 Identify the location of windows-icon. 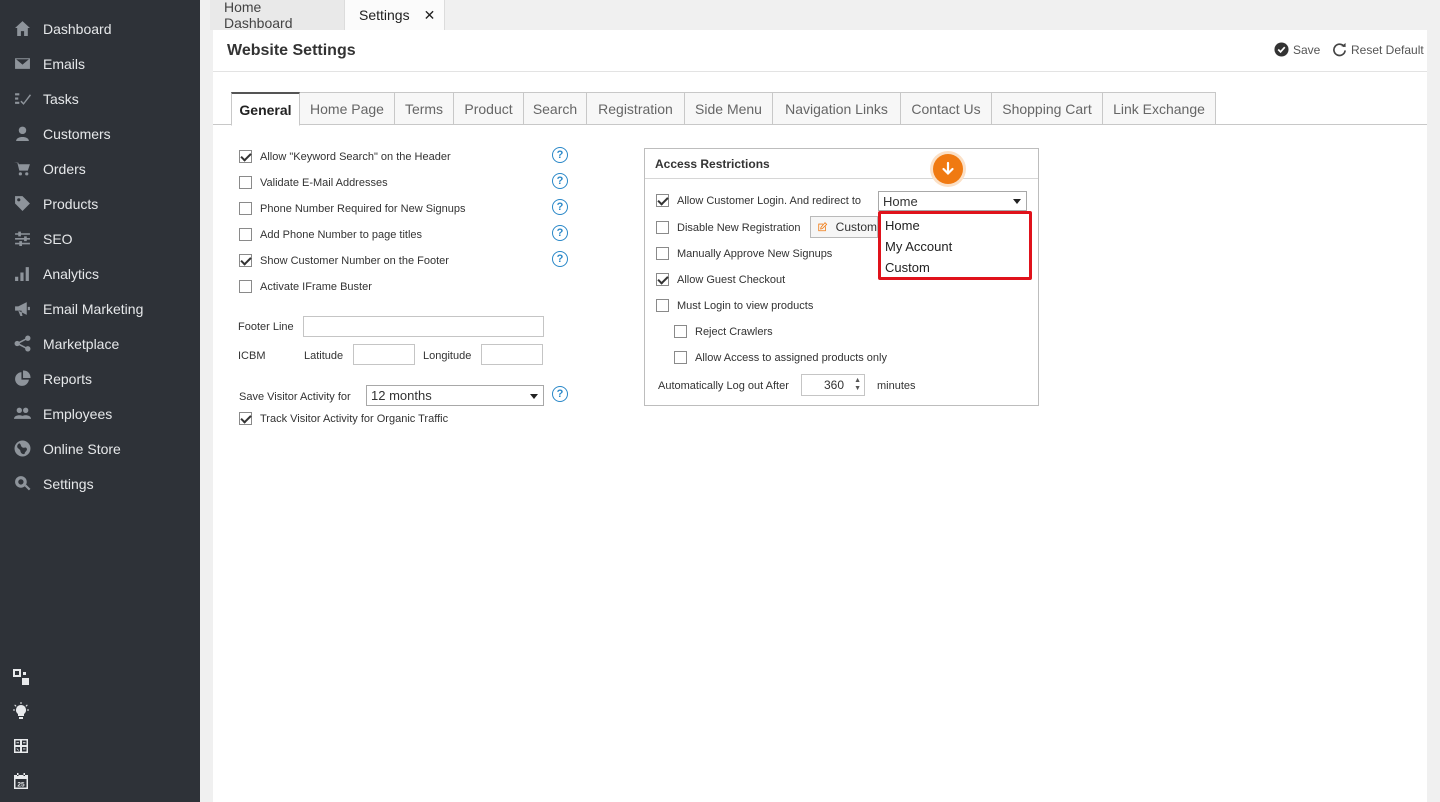
(21, 677).